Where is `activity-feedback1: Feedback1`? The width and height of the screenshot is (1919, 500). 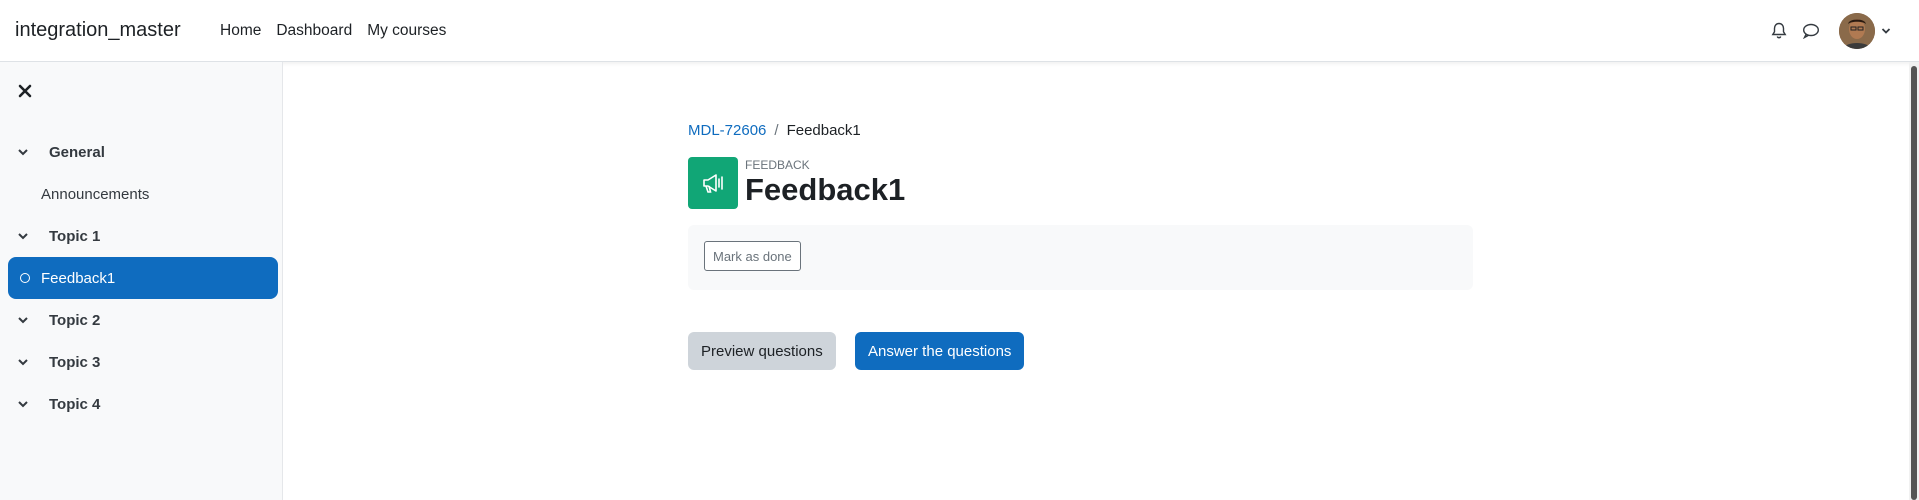
activity-feedback1: Feedback1 is located at coordinates (143, 278).